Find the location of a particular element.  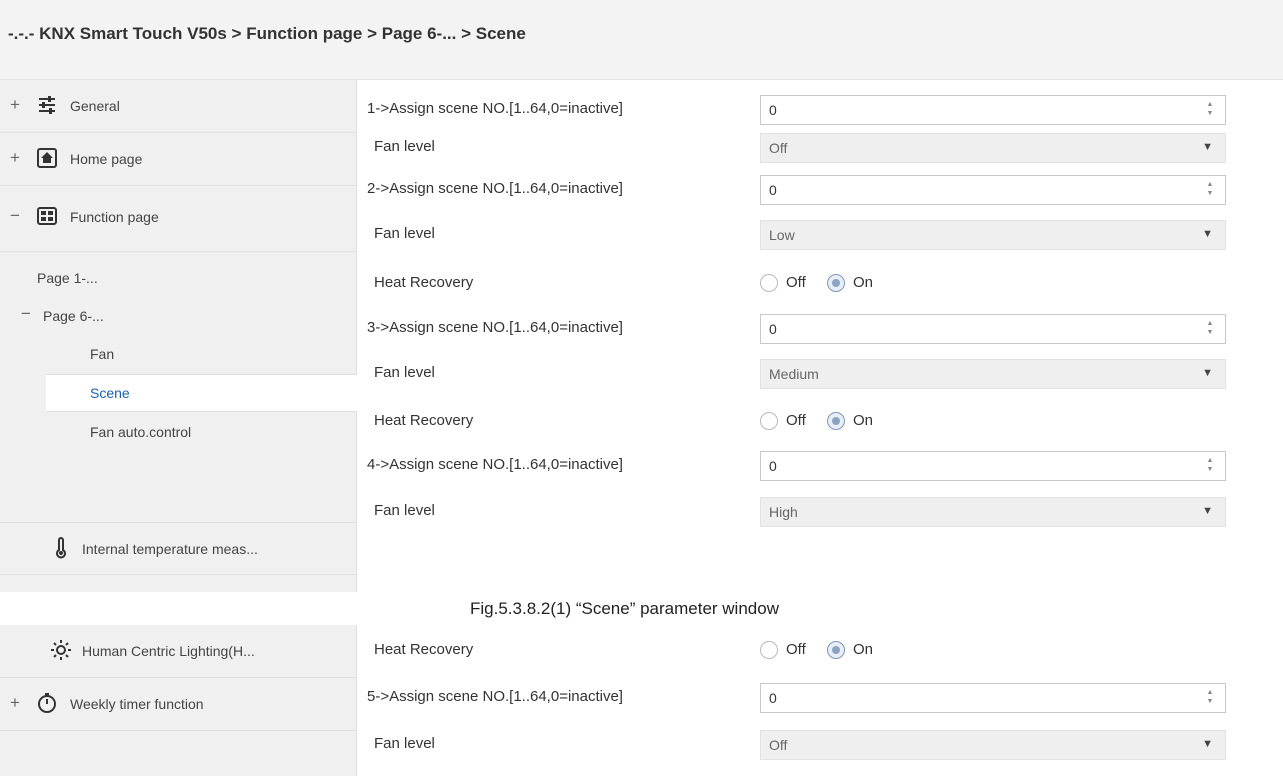

sidebar-item-label: Fan auto.control is located at coordinates (141, 432).